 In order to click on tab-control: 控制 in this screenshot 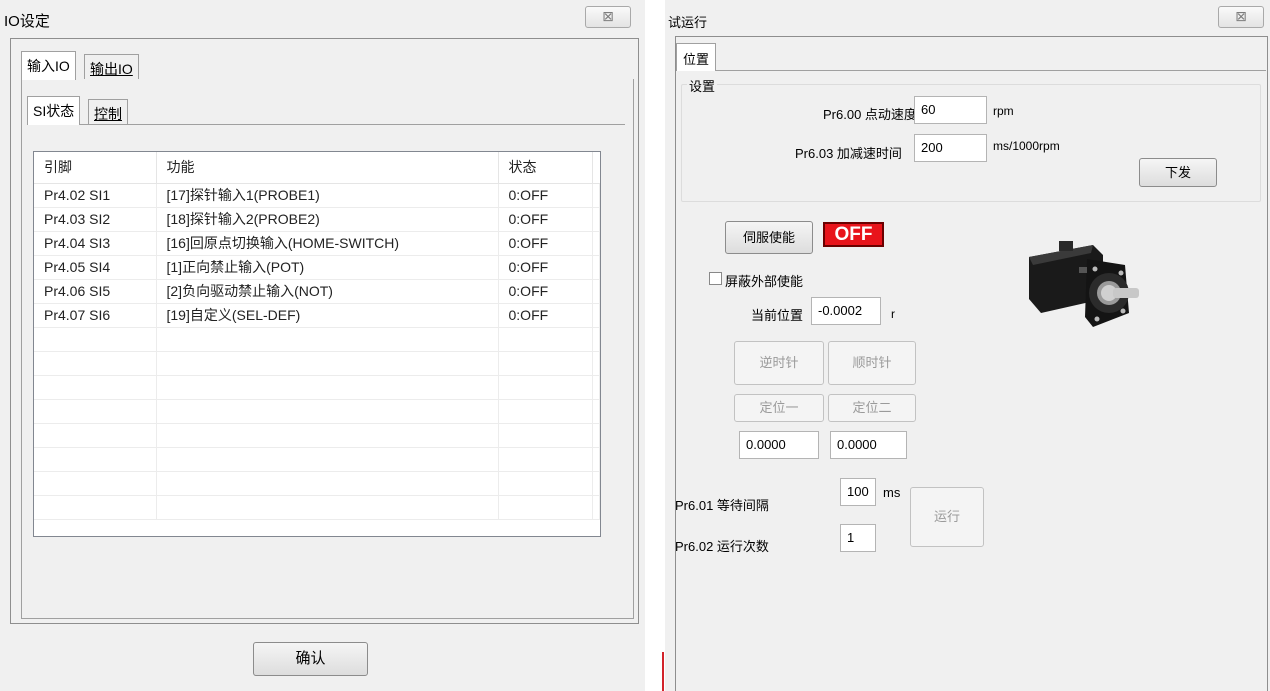, I will do `click(108, 112)`.